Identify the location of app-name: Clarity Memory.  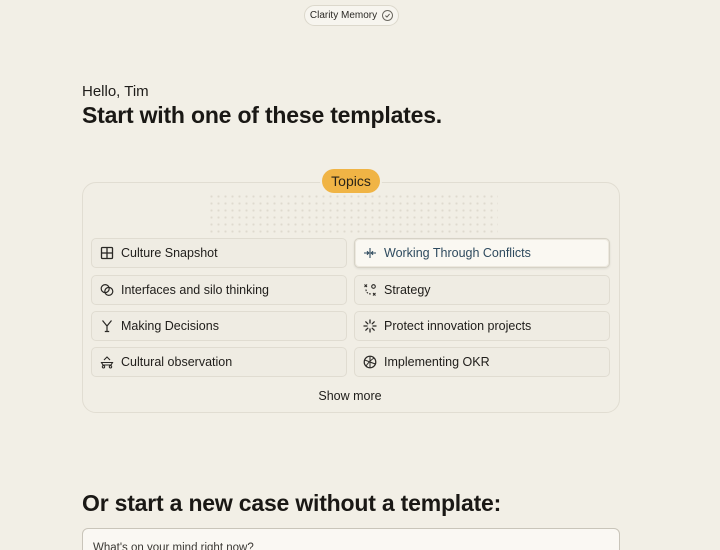
(343, 15).